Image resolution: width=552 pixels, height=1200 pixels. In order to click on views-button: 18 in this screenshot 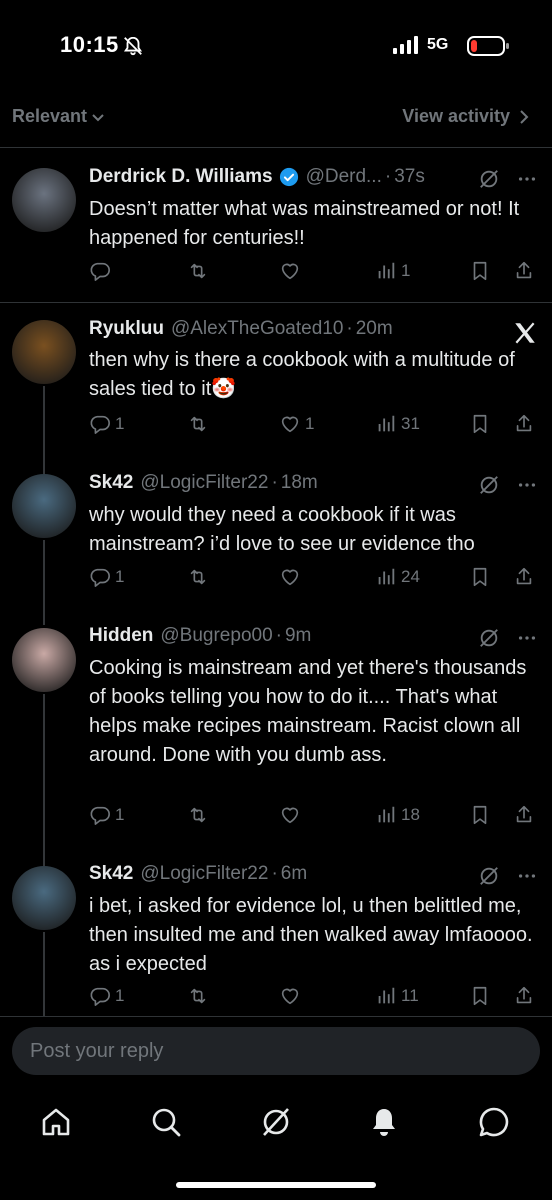, I will do `click(397, 815)`.